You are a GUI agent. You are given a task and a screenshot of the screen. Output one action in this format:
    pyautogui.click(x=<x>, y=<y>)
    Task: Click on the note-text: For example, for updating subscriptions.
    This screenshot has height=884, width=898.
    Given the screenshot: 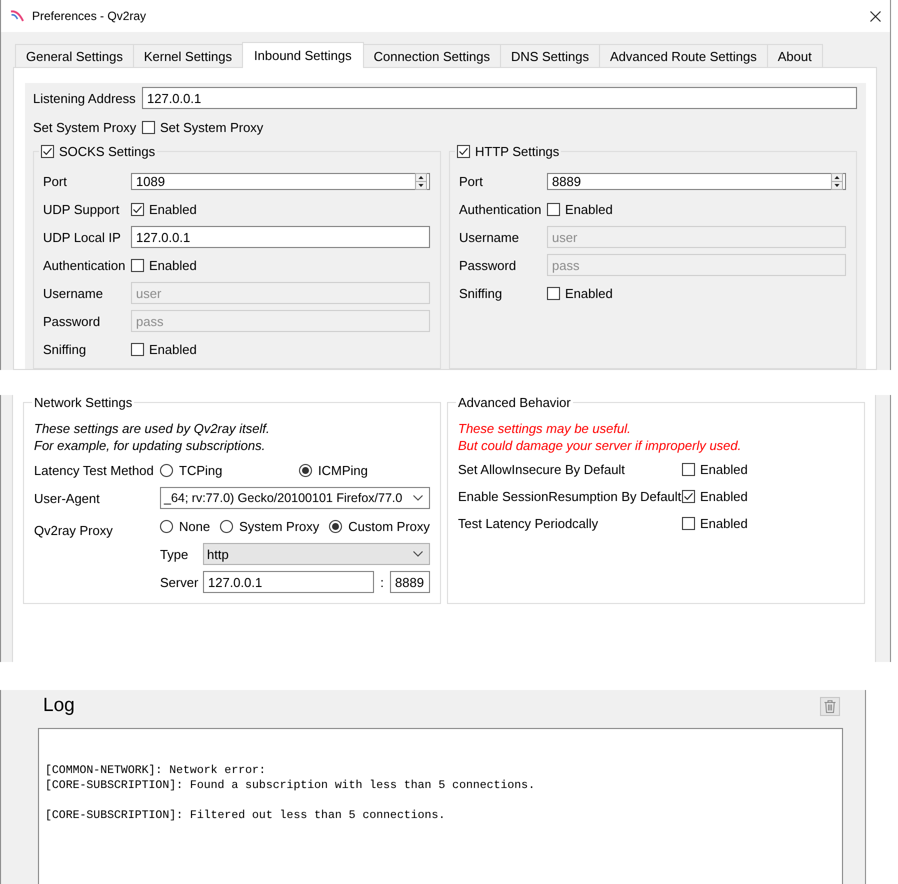 What is the action you would take?
    pyautogui.click(x=150, y=445)
    